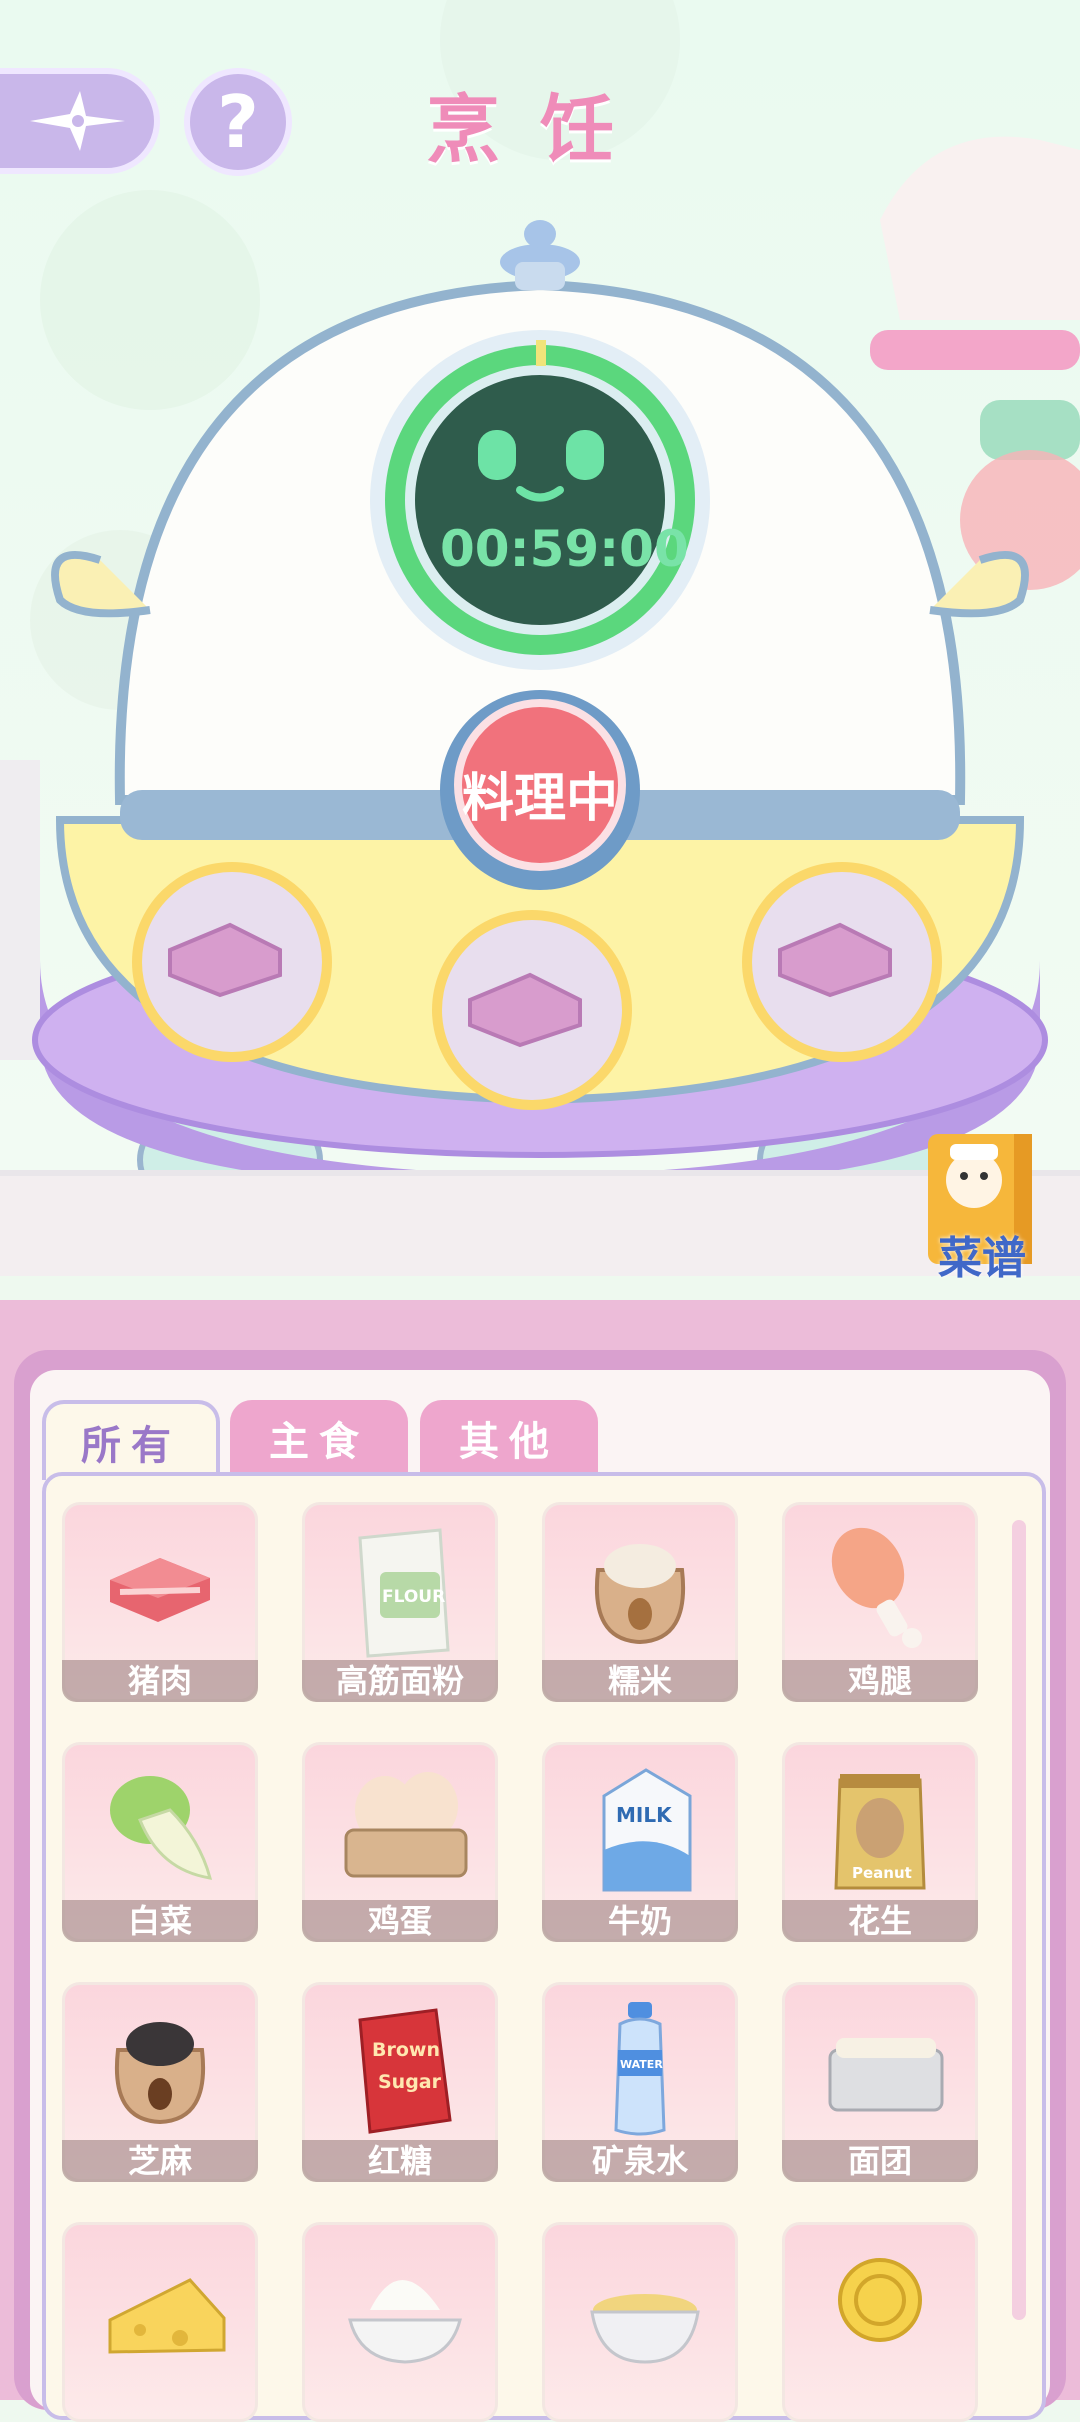 The image size is (1080, 2422). Describe the element at coordinates (882, 1873) in the screenshot. I see `peanut-bag-text: Peanut` at that location.